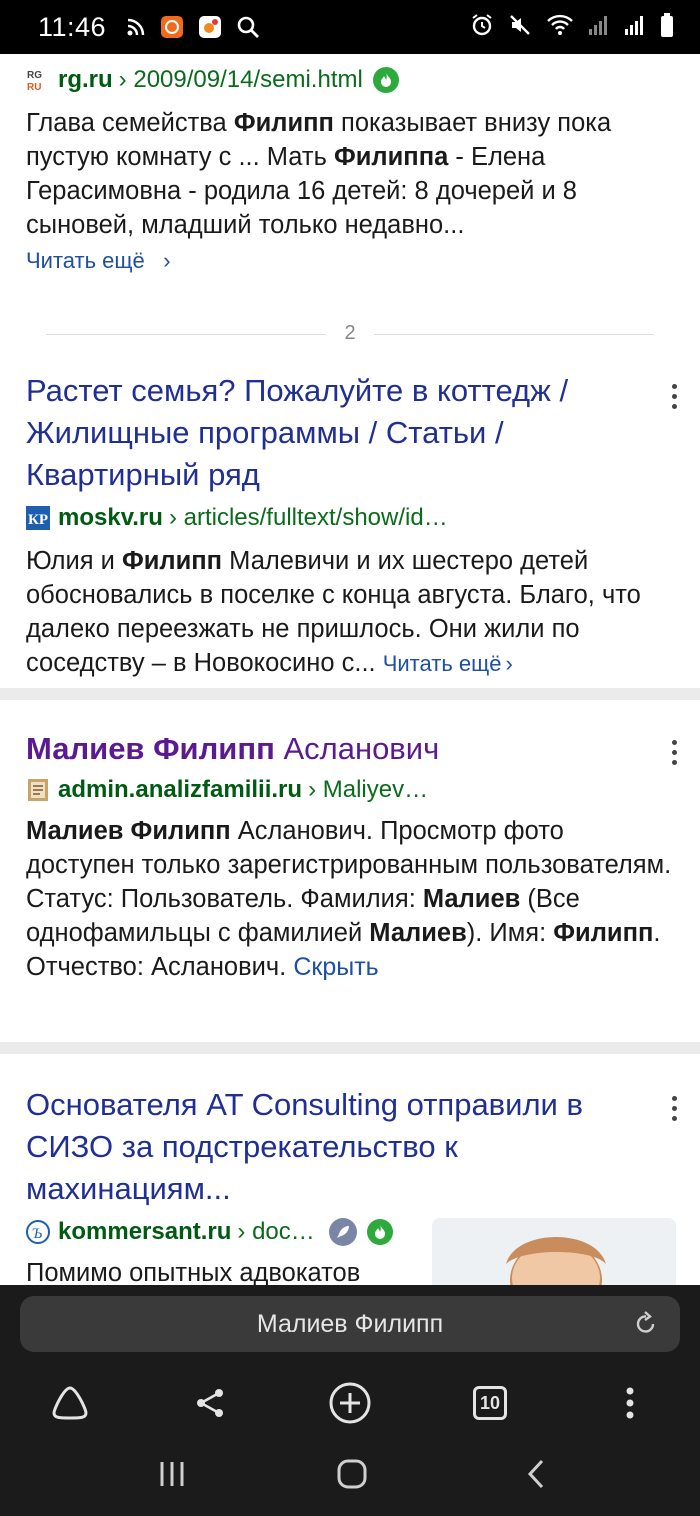  Describe the element at coordinates (34, 75) in the screenshot. I see `svg-text: RG` at that location.